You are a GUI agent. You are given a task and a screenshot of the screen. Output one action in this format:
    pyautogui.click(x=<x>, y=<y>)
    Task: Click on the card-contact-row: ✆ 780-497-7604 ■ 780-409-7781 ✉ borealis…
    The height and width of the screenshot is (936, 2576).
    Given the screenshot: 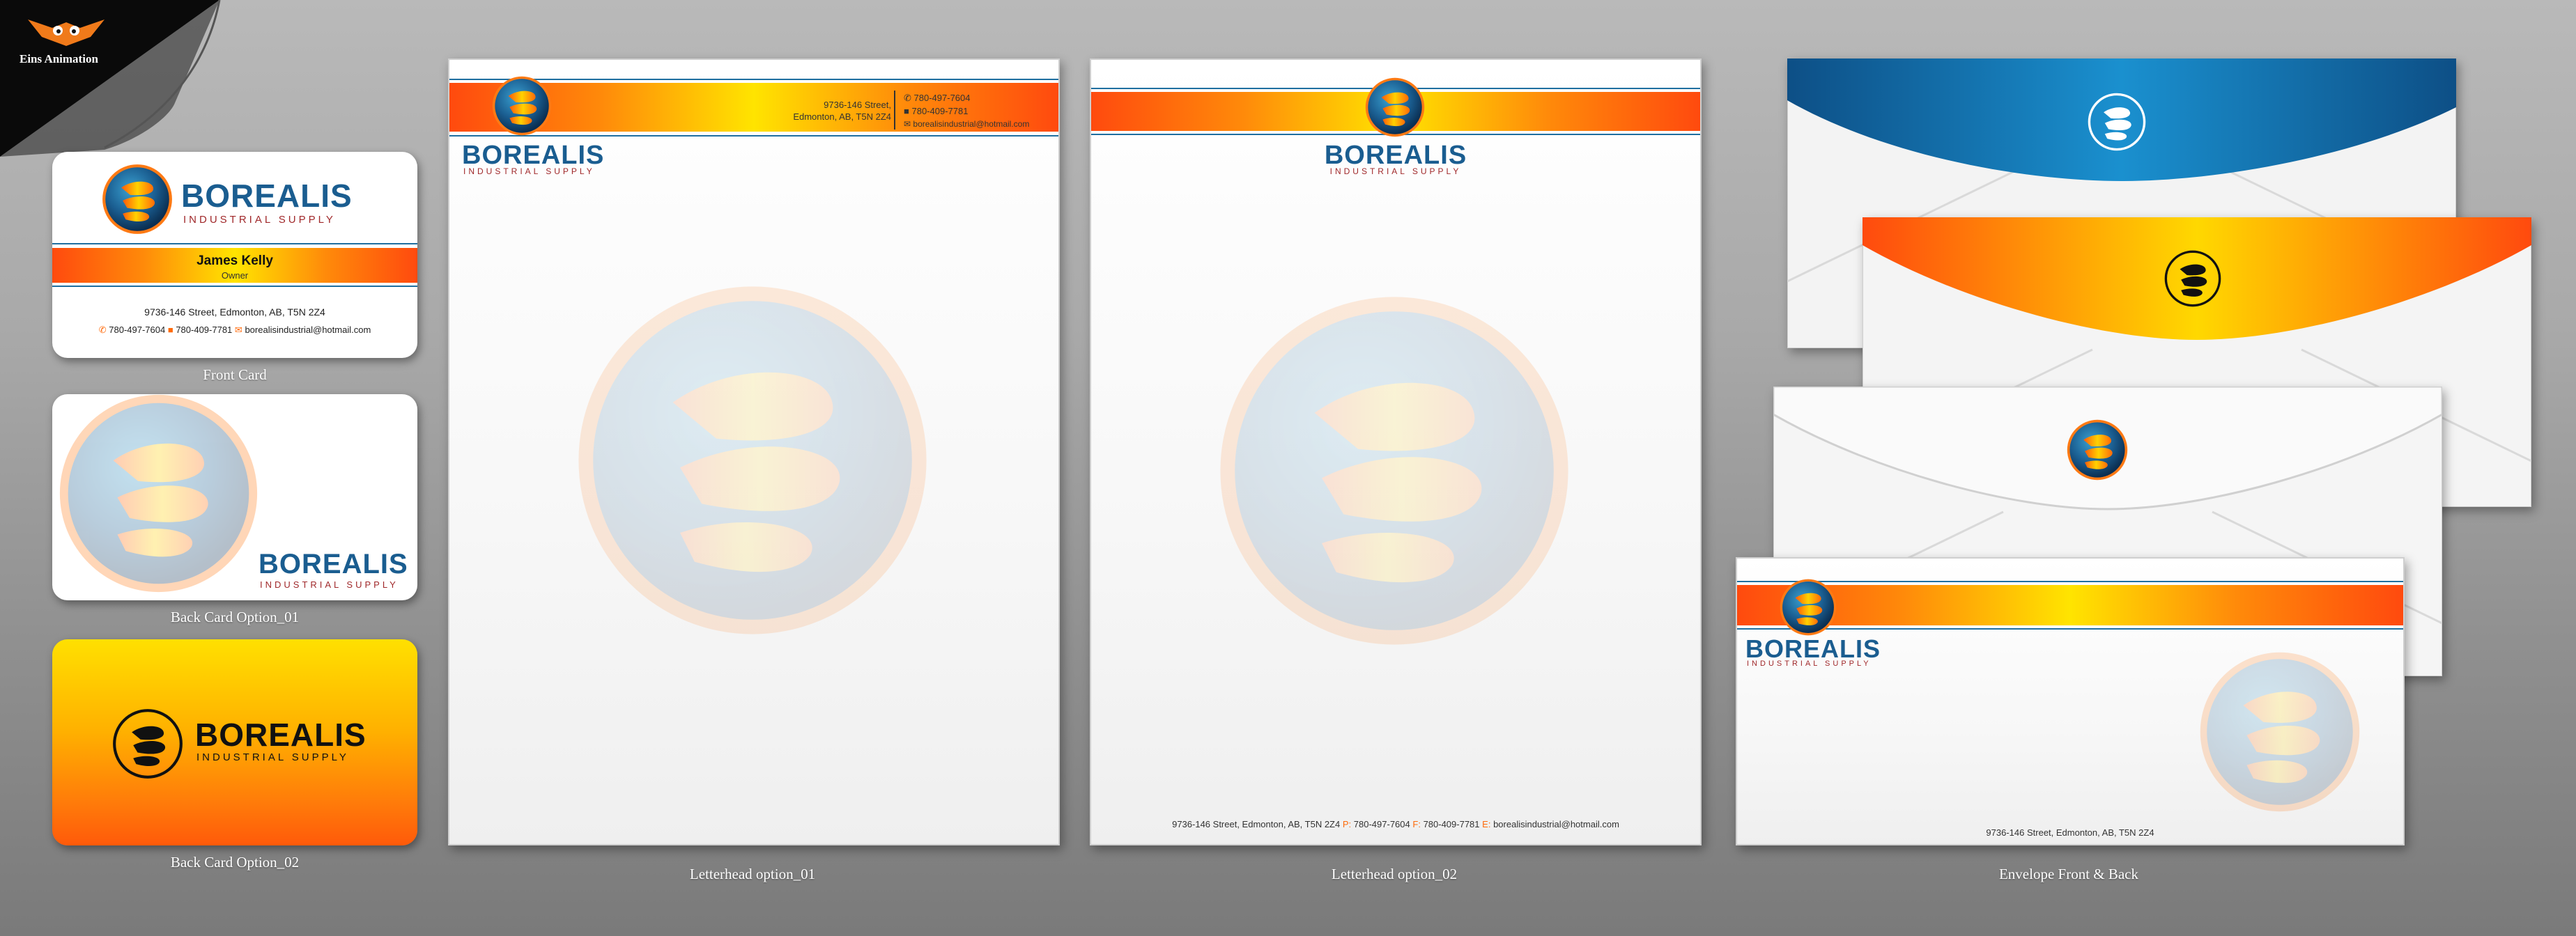 What is the action you would take?
    pyautogui.click(x=235, y=330)
    